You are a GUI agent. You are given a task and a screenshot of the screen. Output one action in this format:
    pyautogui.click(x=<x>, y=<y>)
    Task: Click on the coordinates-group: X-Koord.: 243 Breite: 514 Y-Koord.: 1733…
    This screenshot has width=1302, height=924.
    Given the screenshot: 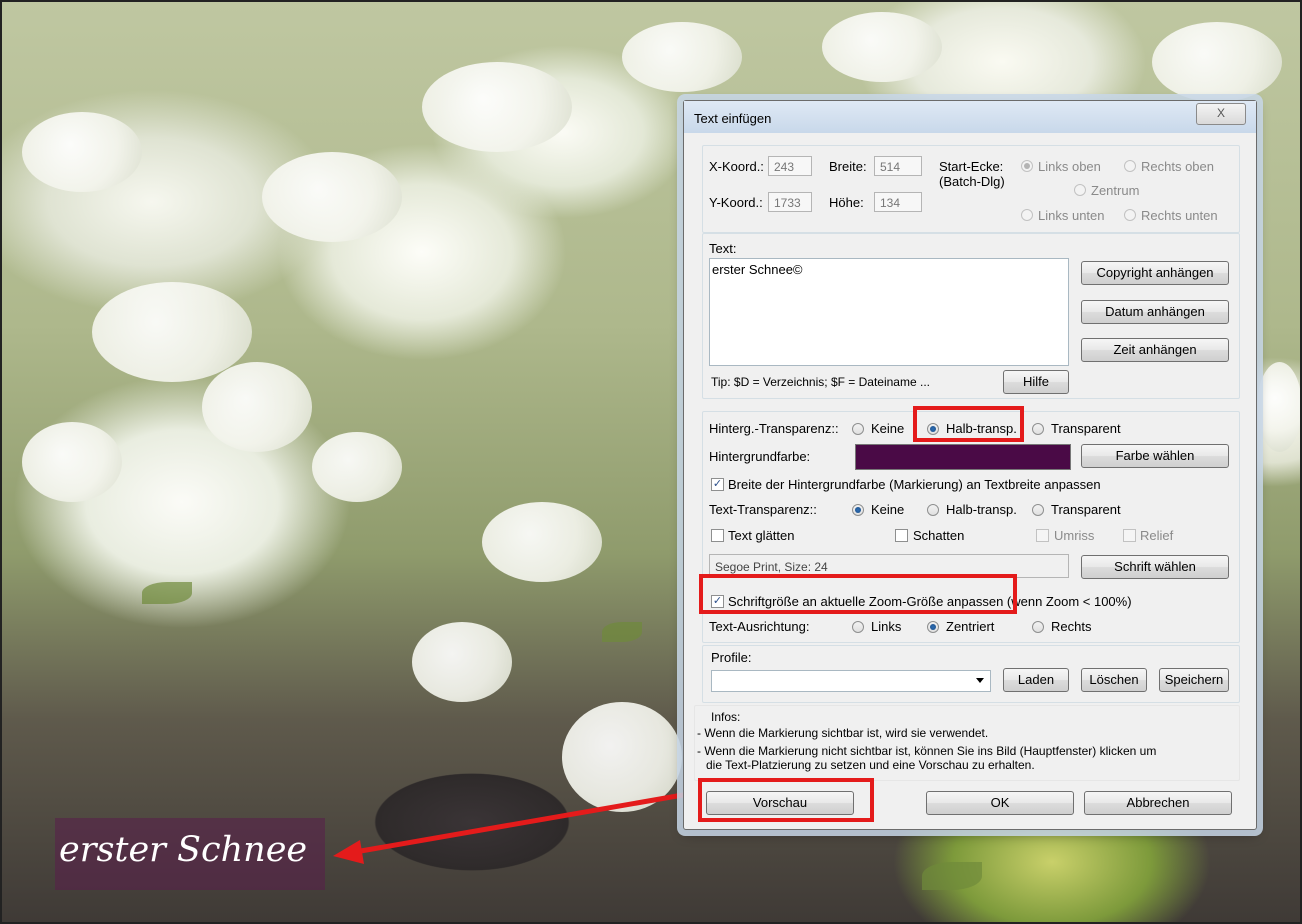 What is the action you would take?
    pyautogui.click(x=971, y=189)
    